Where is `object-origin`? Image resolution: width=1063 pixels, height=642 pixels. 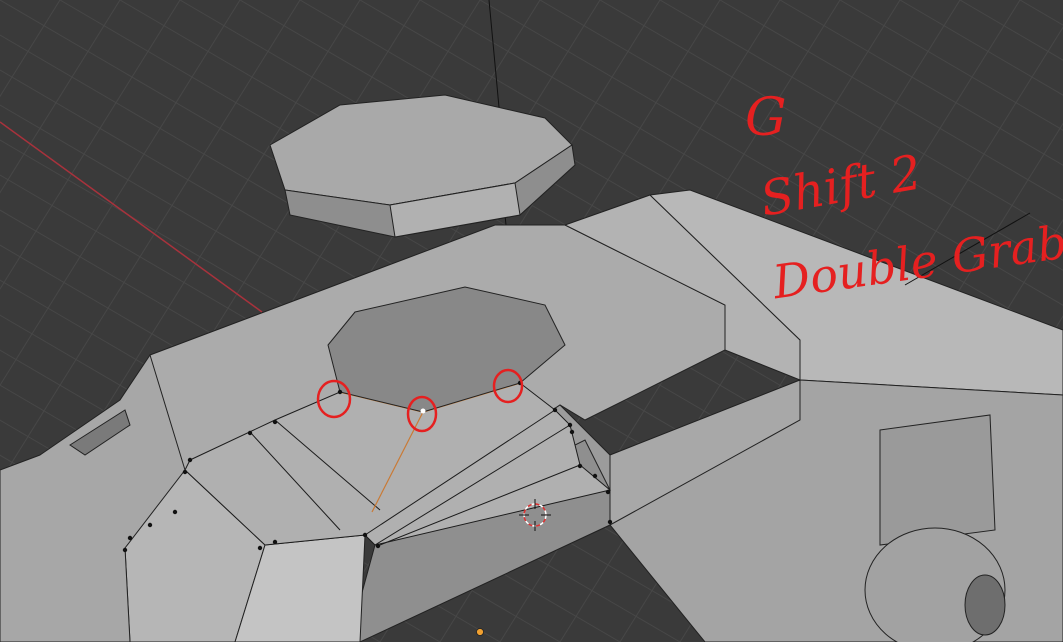 object-origin is located at coordinates (480, 632).